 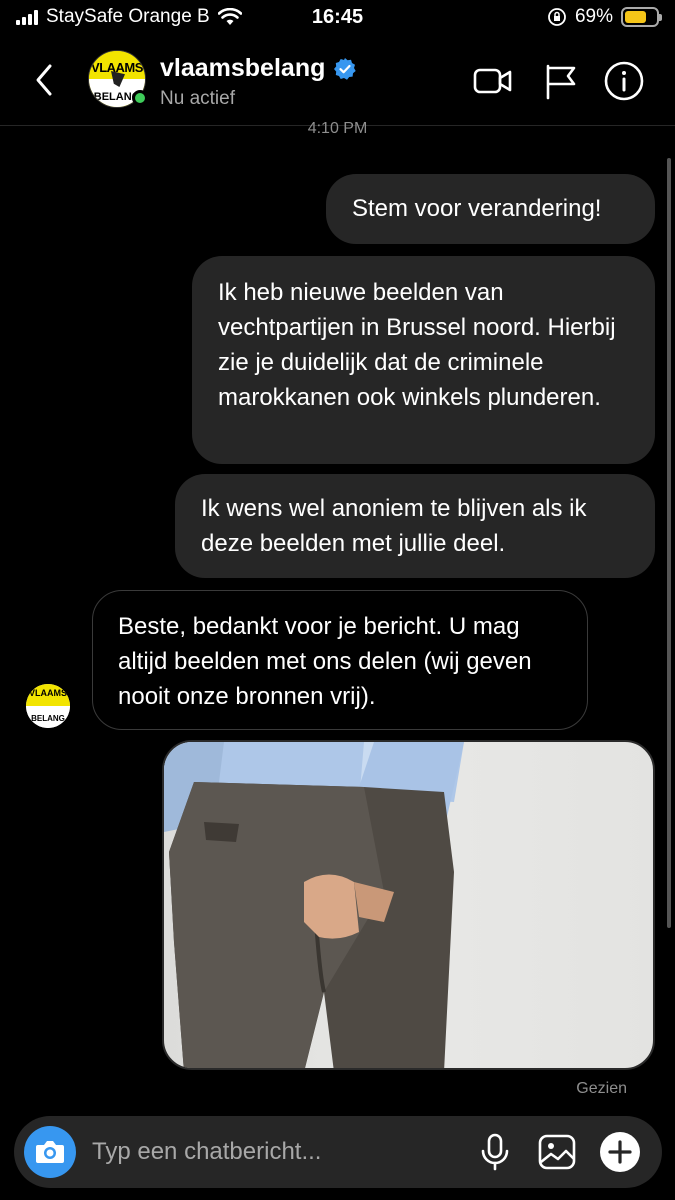 What do you see at coordinates (337, 128) in the screenshot?
I see `message-timestamp: 4:10 PM` at bounding box center [337, 128].